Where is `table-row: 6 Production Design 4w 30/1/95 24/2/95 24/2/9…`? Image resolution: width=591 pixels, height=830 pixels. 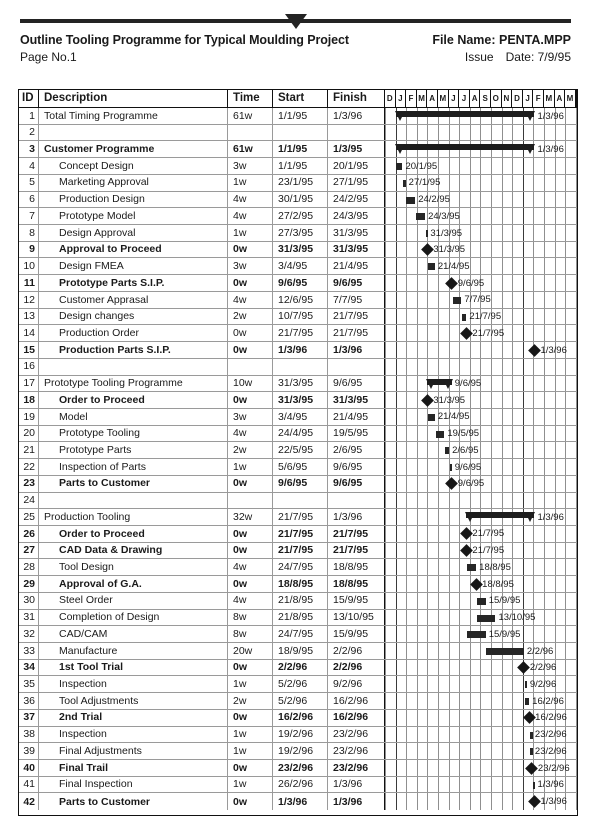
table-row: 6 Production Design 4w 30/1/95 24/2/95 24/2/9… is located at coordinates (298, 200).